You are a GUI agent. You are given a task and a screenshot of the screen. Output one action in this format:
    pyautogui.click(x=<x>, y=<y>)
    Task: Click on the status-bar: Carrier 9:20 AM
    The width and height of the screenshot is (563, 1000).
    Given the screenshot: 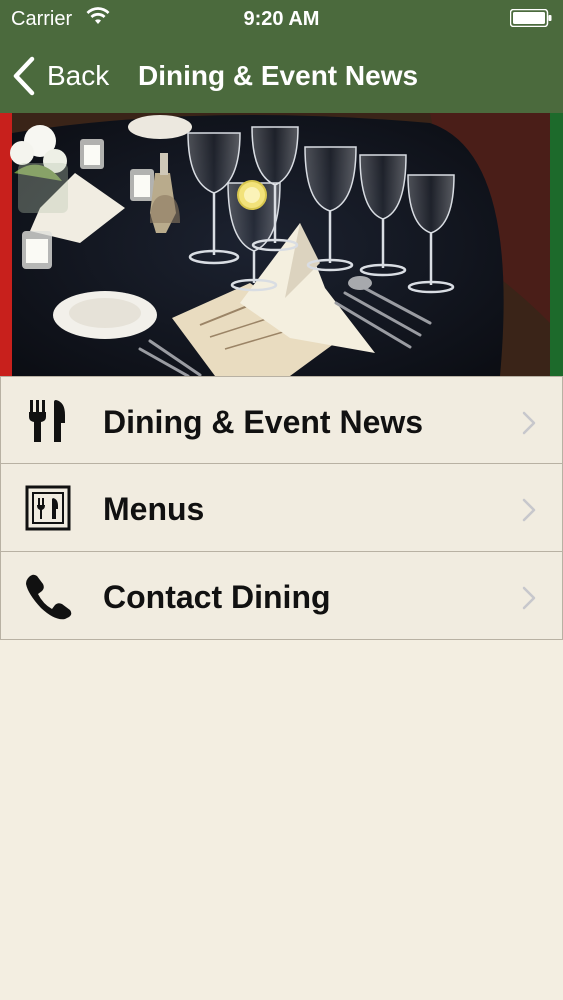 What is the action you would take?
    pyautogui.click(x=281, y=19)
    